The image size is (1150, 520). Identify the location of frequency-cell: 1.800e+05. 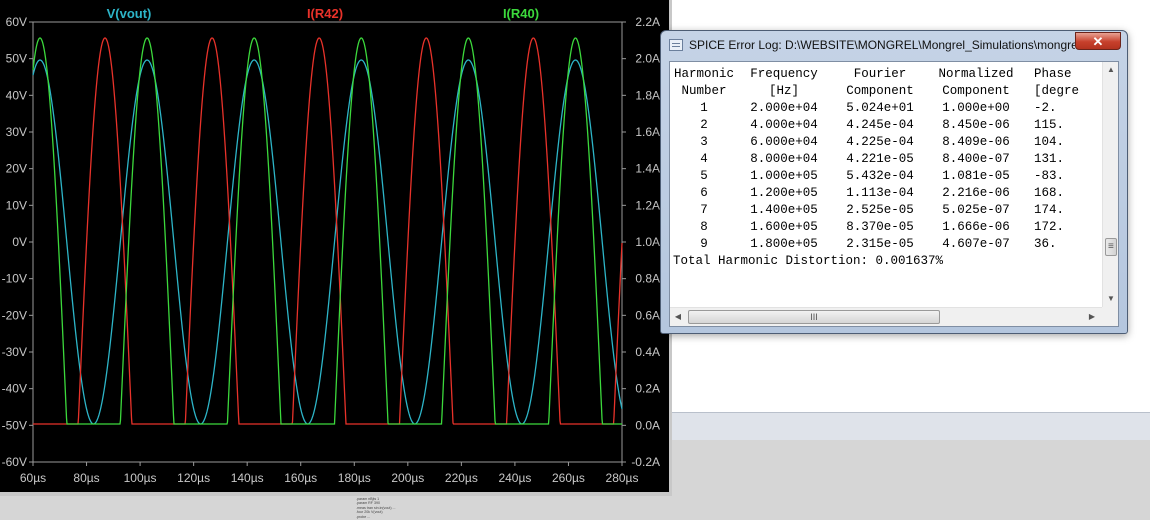
(784, 244).